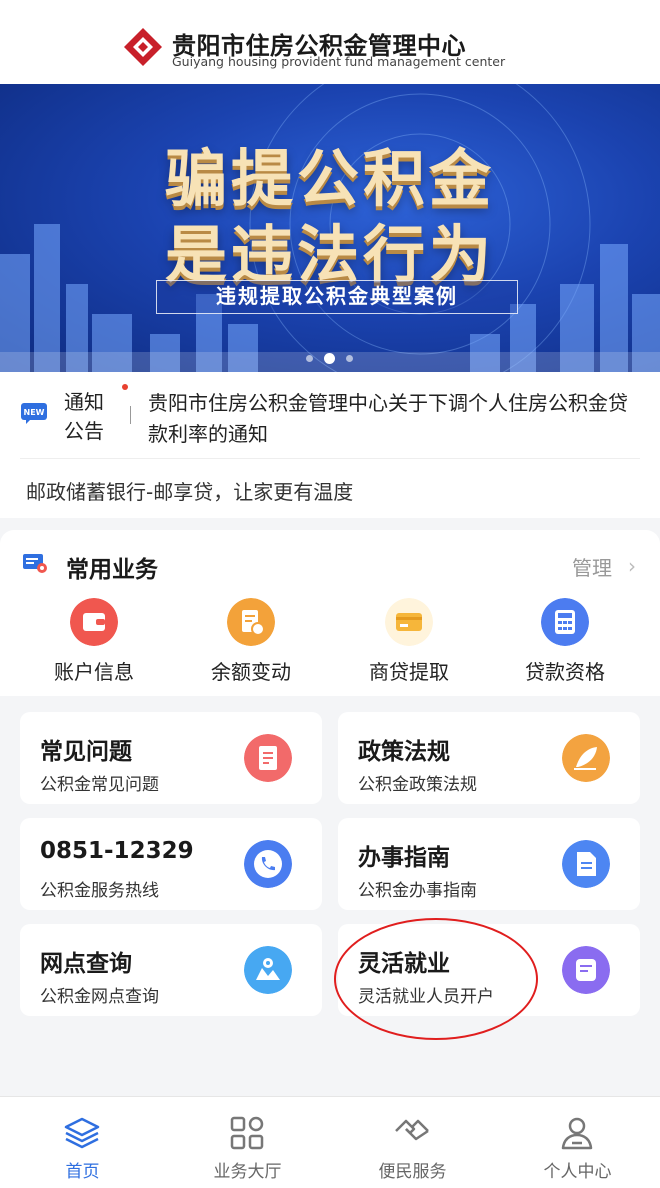  I want to click on phone-icon, so click(268, 864).